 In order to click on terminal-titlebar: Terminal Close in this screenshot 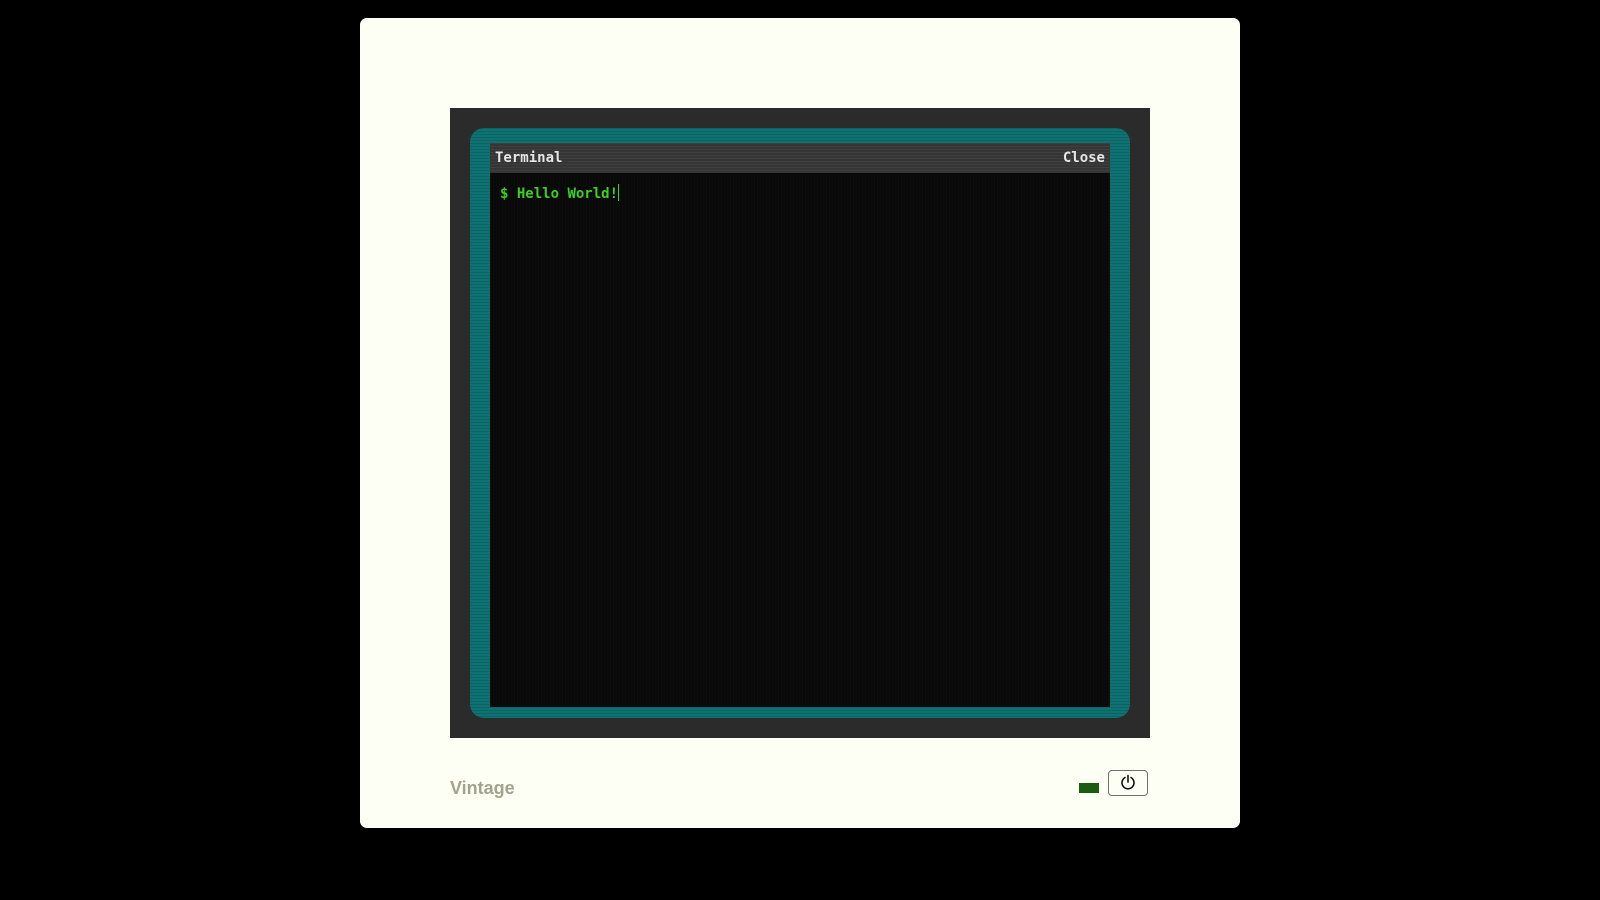, I will do `click(800, 158)`.